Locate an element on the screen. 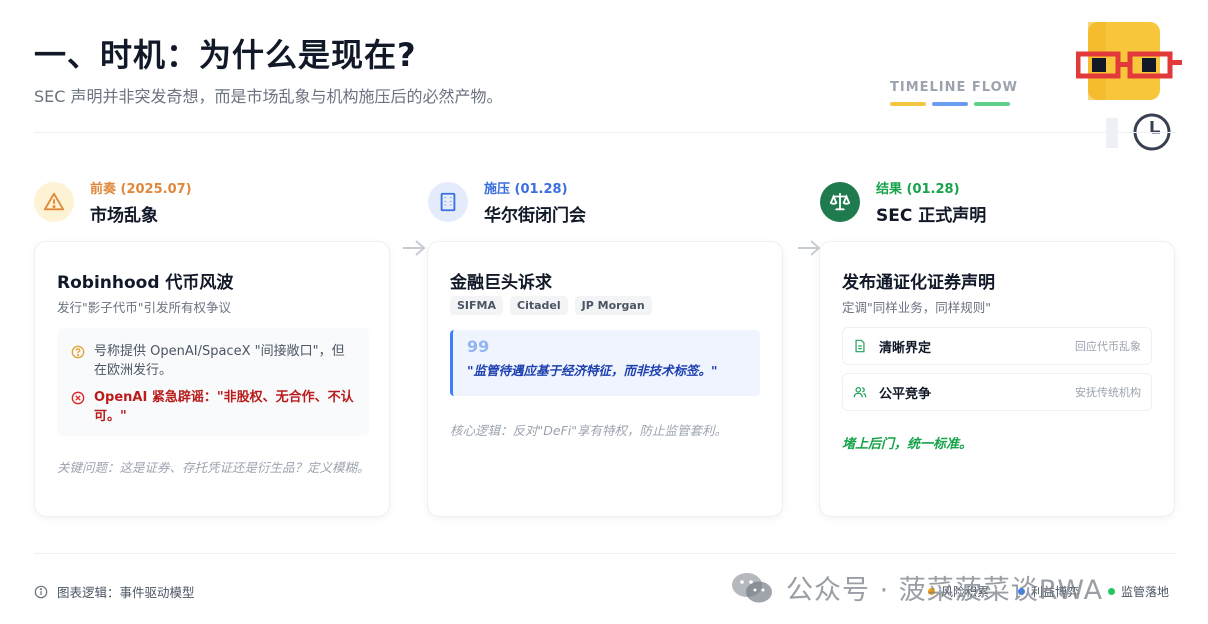  timeline-bar-green is located at coordinates (992, 104).